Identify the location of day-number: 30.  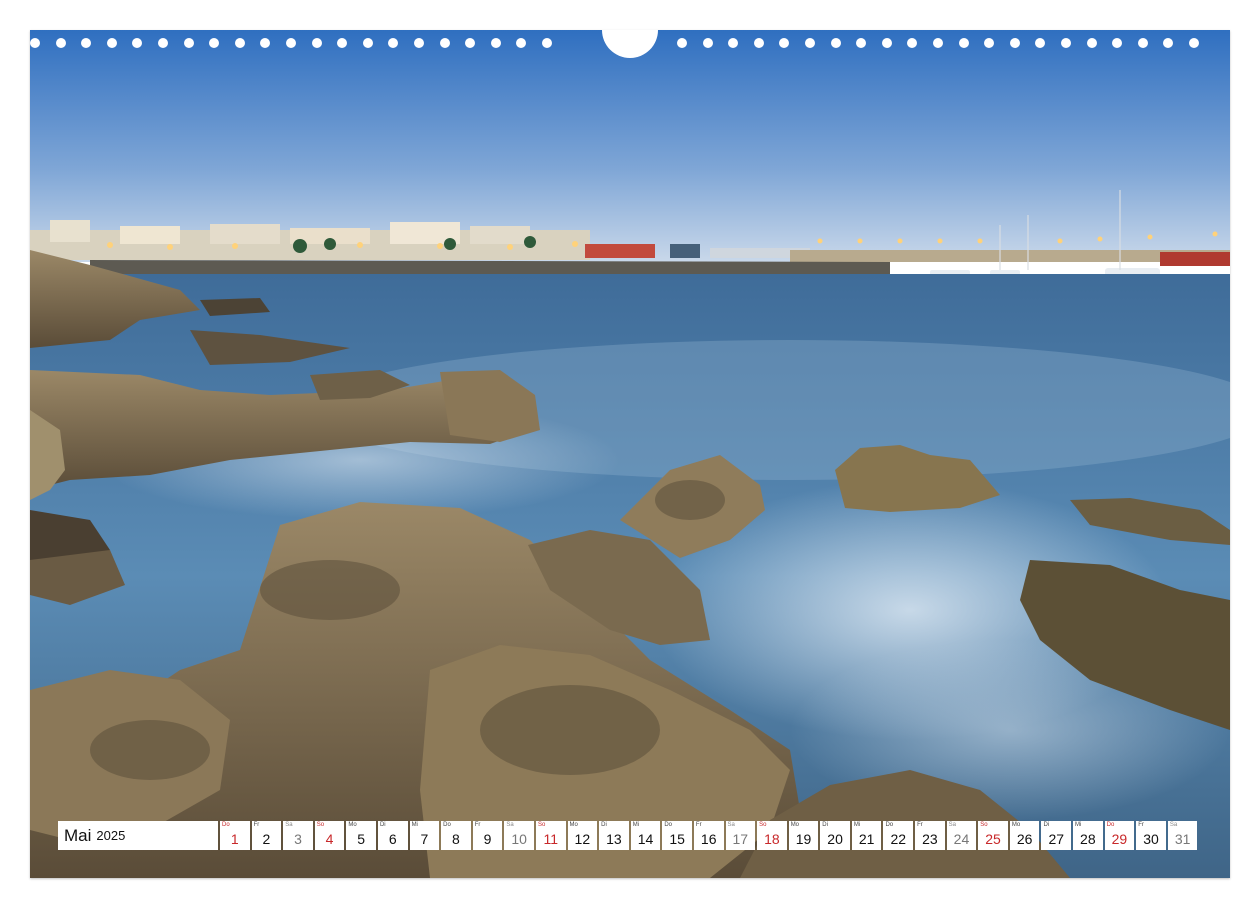
(1151, 839).